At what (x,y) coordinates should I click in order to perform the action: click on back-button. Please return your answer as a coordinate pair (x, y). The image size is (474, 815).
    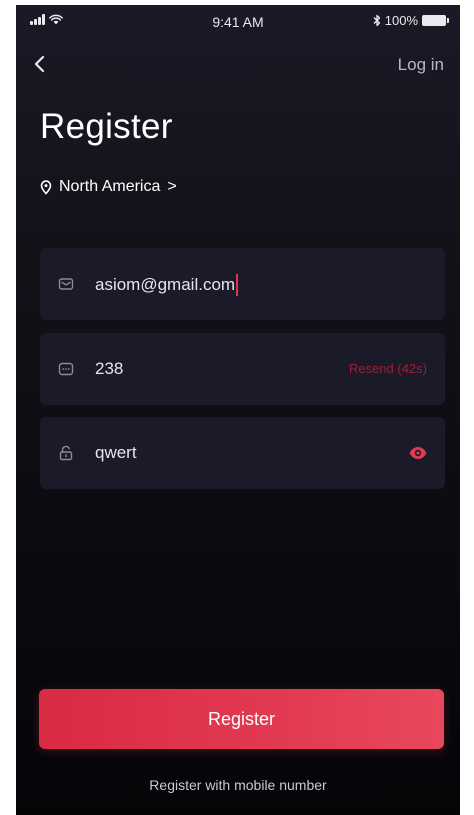
    Looking at the image, I should click on (41, 64).